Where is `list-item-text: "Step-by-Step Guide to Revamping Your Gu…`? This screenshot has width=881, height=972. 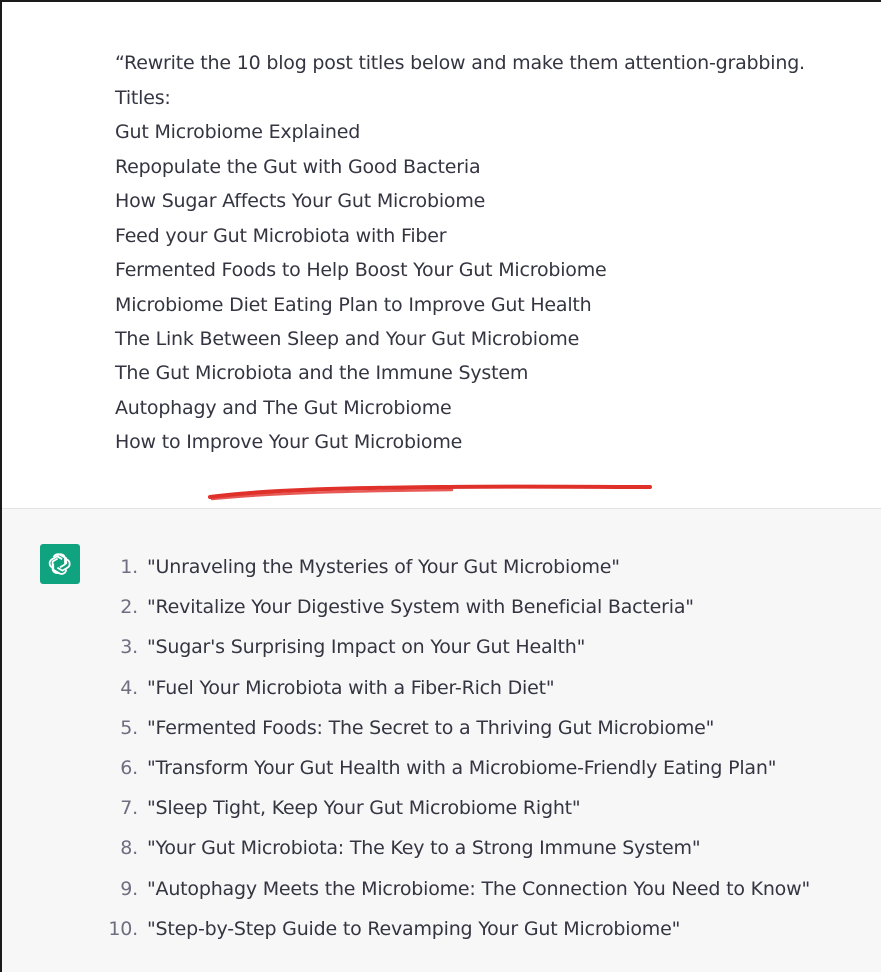 list-item-text: "Step-by-Step Guide to Revamping Your Gu… is located at coordinates (414, 929).